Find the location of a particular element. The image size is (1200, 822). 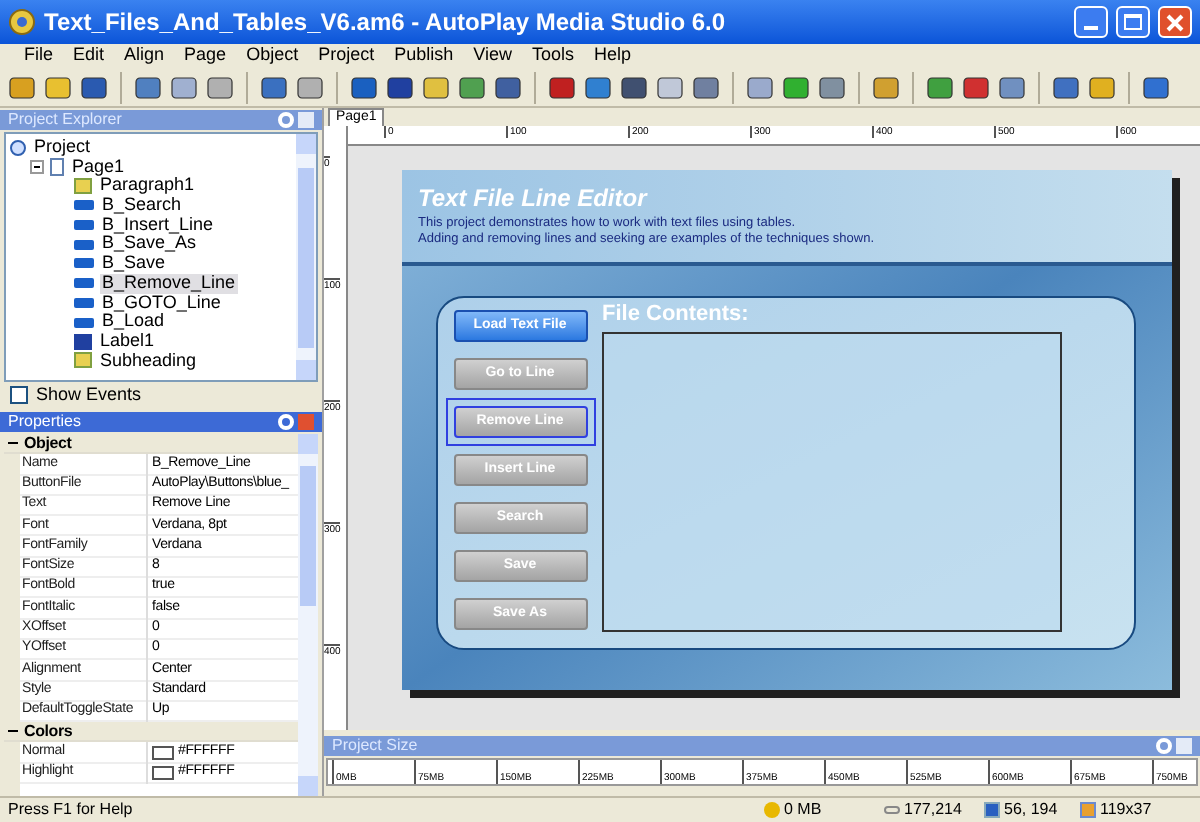

menu-item: Tools is located at coordinates (553, 56).